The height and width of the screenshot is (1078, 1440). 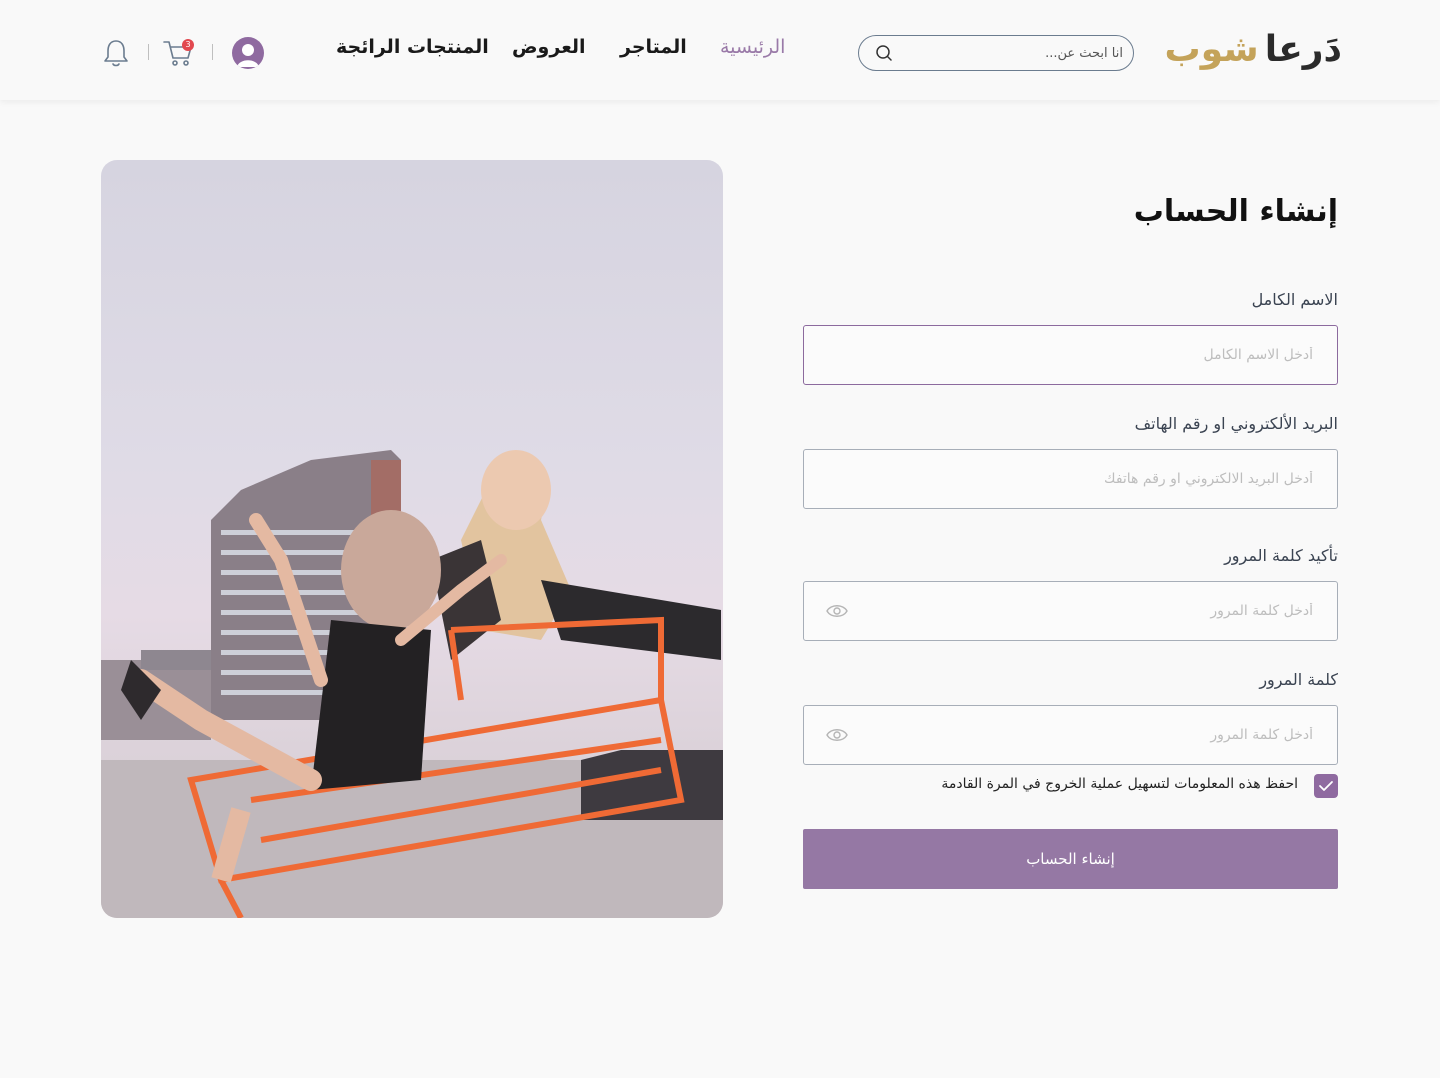 I want to click on email-phone-field, so click(x=1070, y=479).